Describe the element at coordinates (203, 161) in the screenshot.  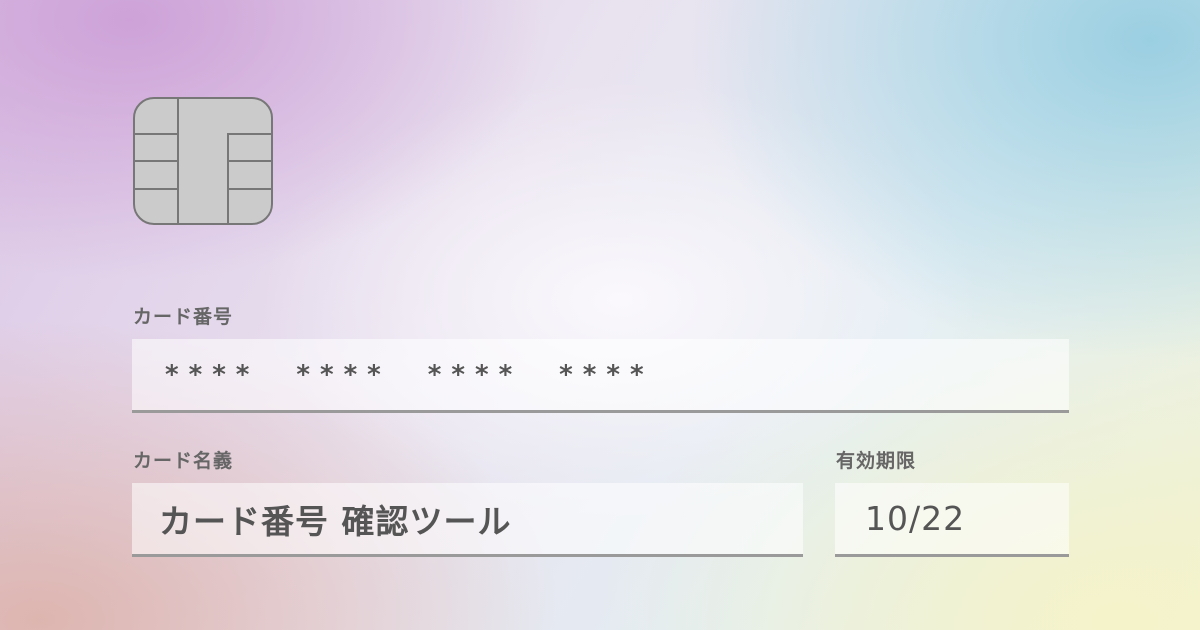
I see `card-chip-icon` at that location.